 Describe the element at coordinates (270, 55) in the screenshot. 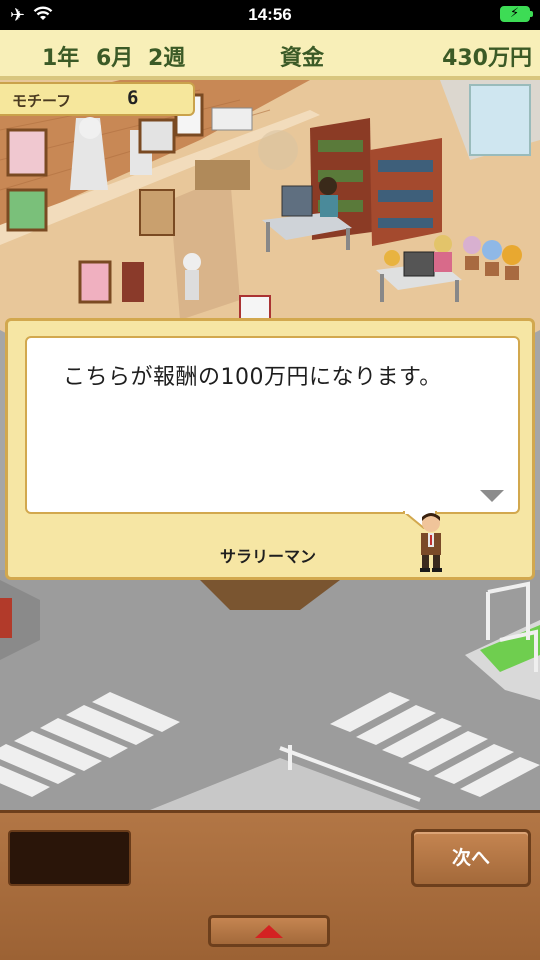

I see `date-funds-bar: 1年 6月 2週 資金 430万円` at that location.